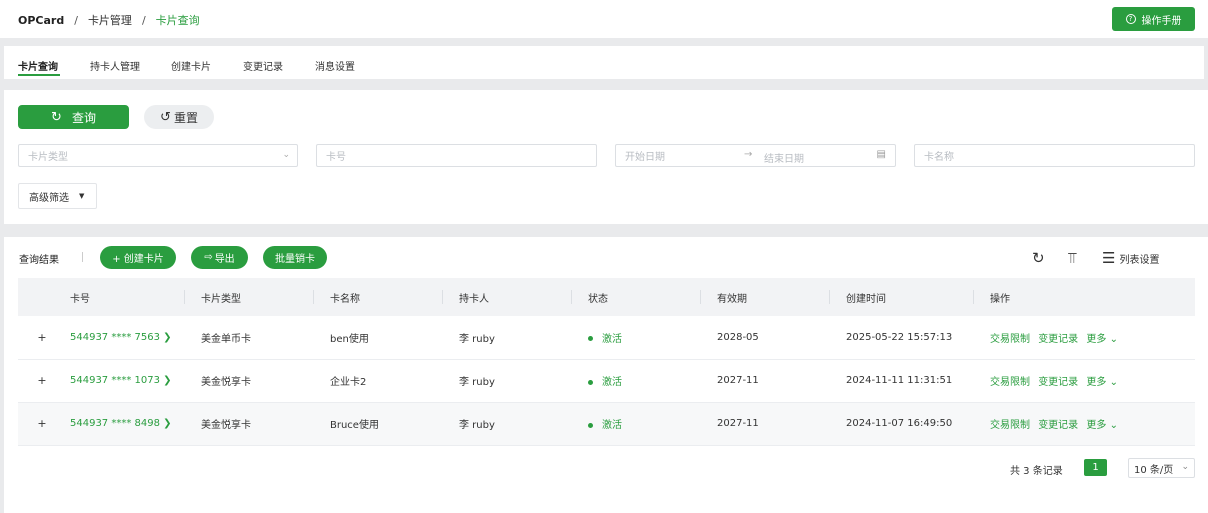 This screenshot has height=513, width=1208. I want to click on status-dot, so click(590, 382).